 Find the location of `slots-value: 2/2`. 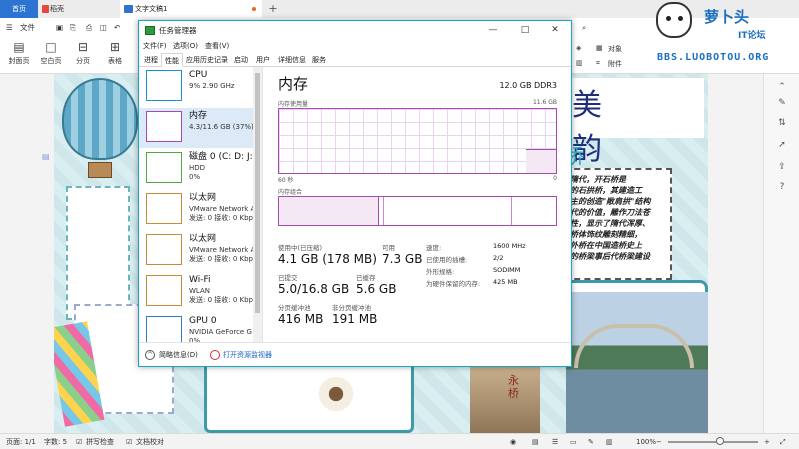

slots-value: 2/2 is located at coordinates (498, 258).